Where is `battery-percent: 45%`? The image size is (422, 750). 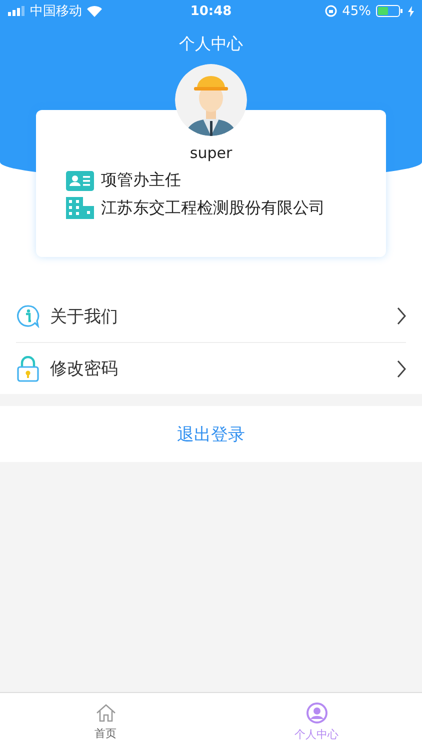 battery-percent: 45% is located at coordinates (357, 11).